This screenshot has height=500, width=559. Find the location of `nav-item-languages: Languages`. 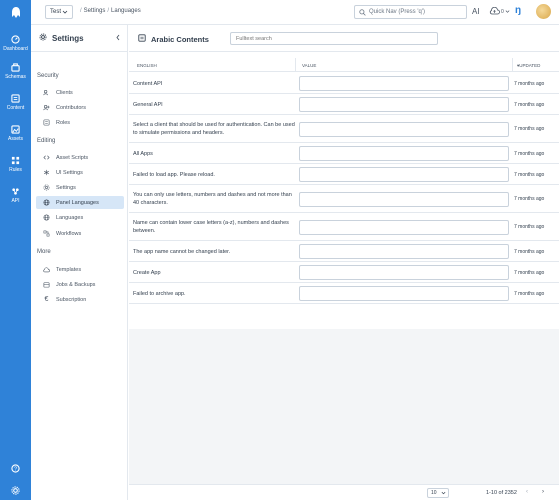

nav-item-languages: Languages is located at coordinates (80, 217).